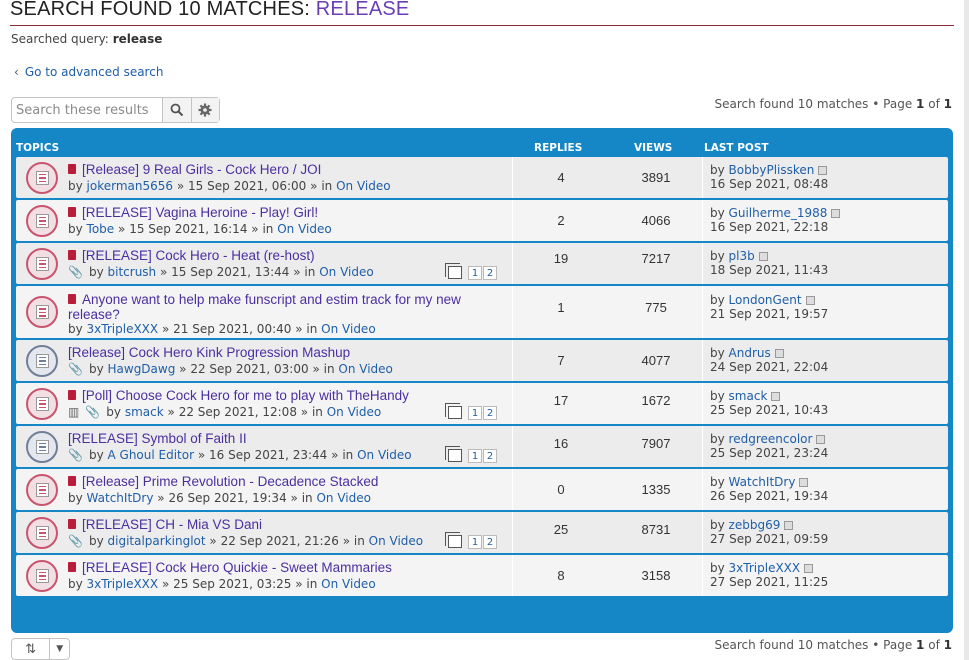 The image size is (969, 660). What do you see at coordinates (742, 256) in the screenshot?
I see `last-post-user: pl3b` at bounding box center [742, 256].